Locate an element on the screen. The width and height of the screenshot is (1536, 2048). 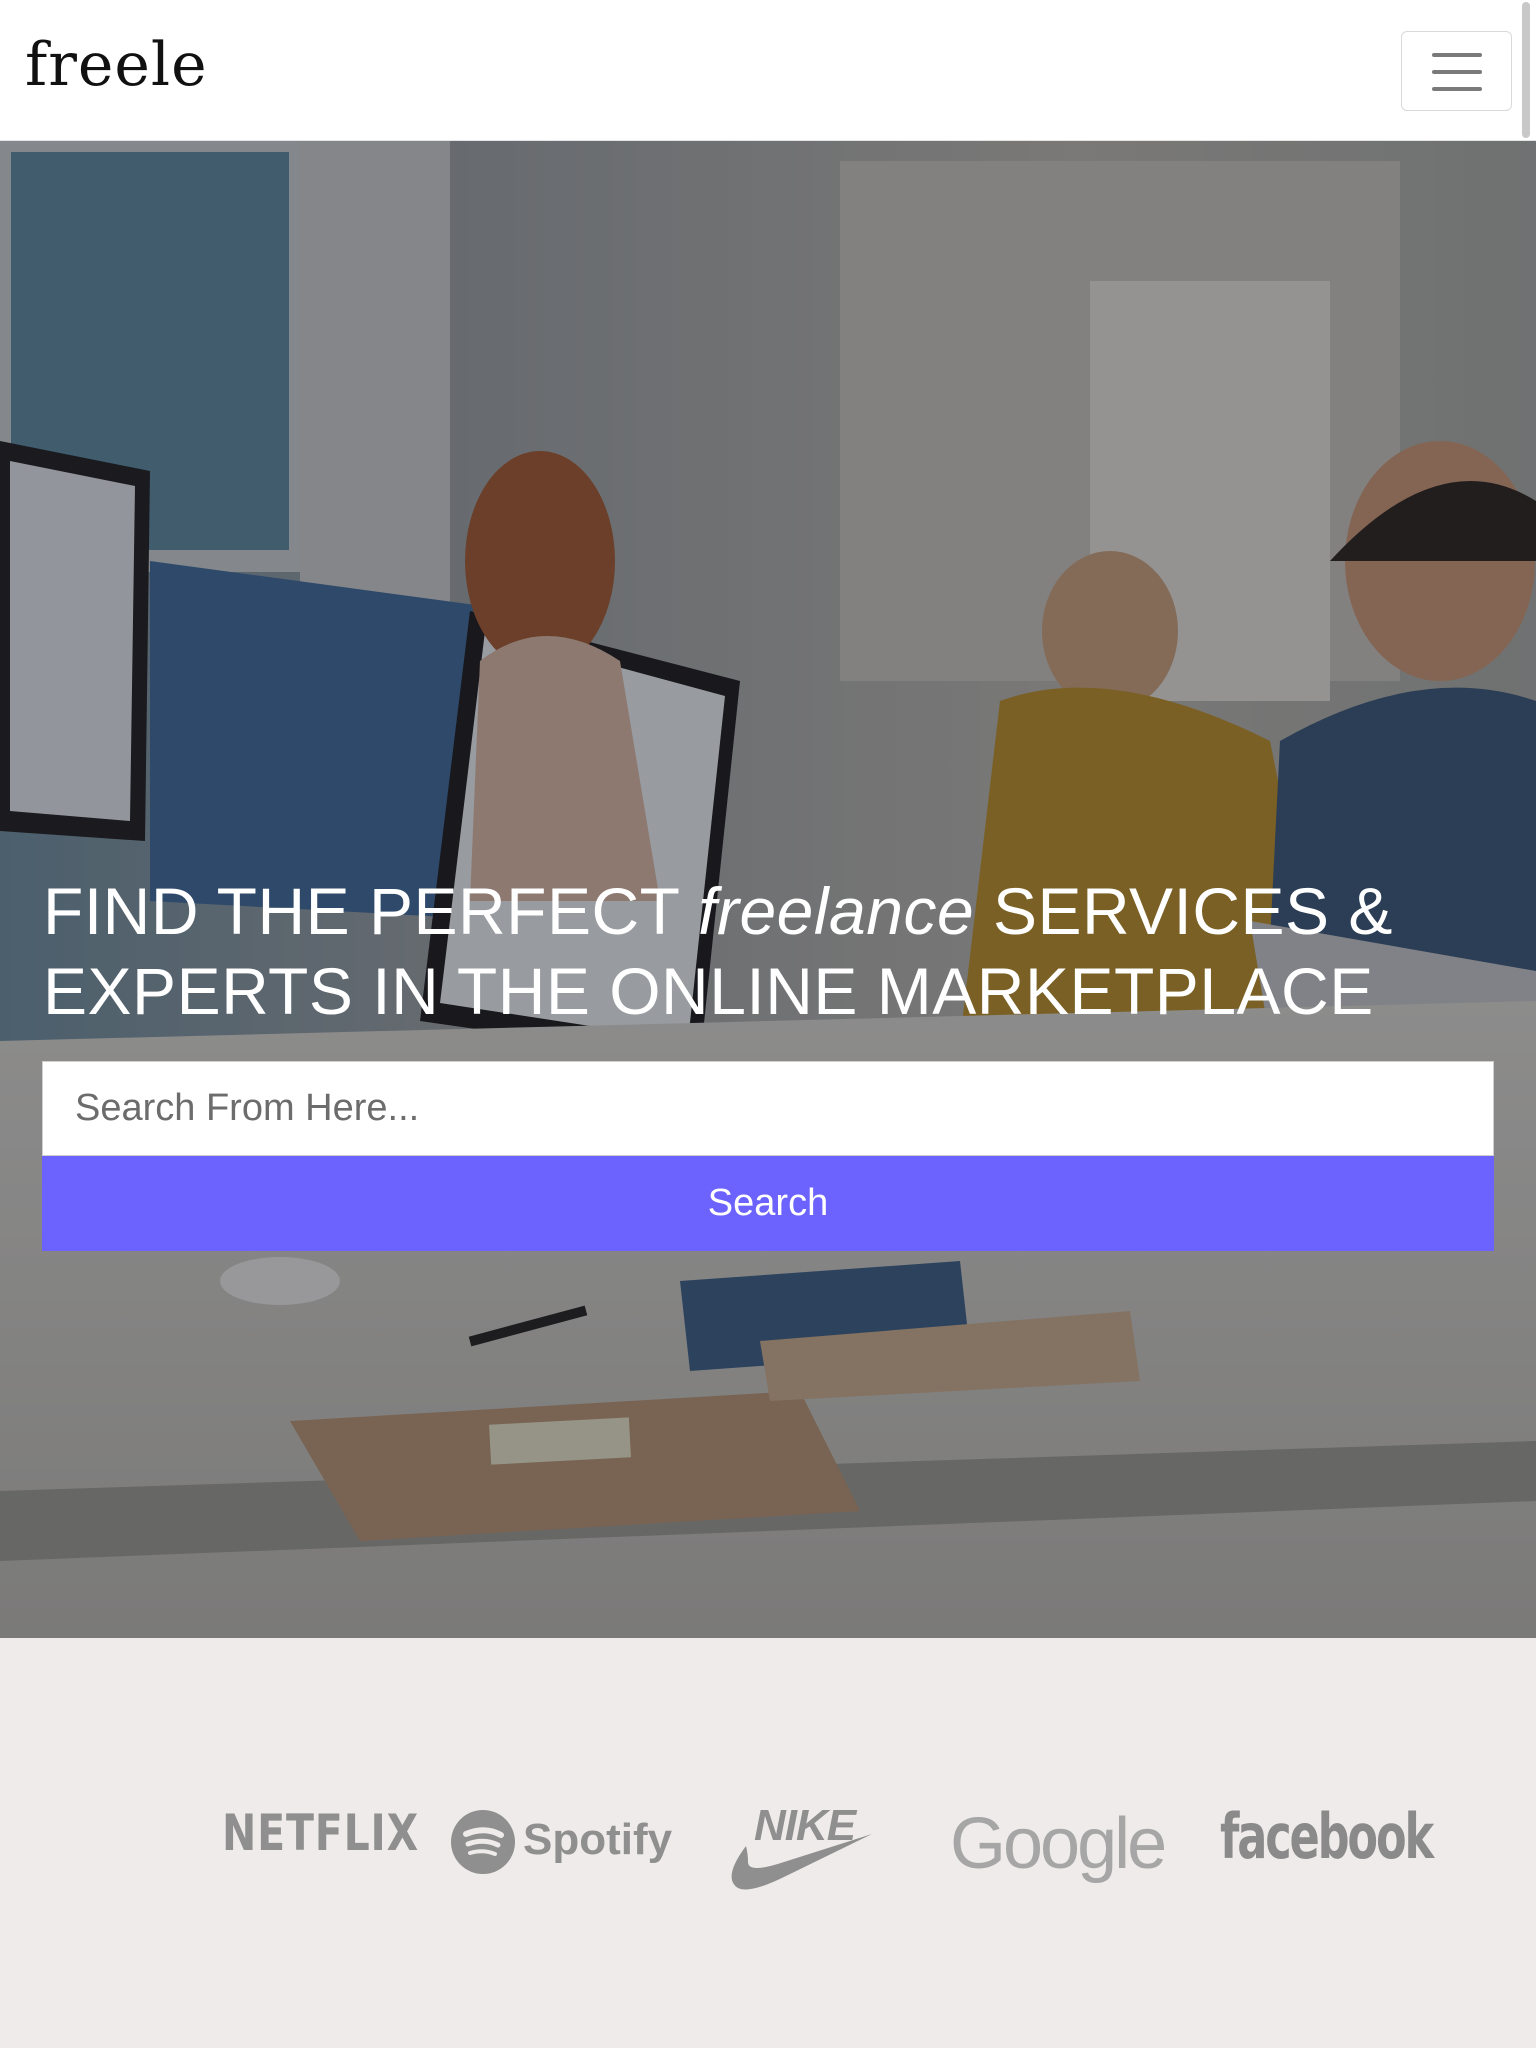
scrollbar-thumb is located at coordinates (1526, 70).